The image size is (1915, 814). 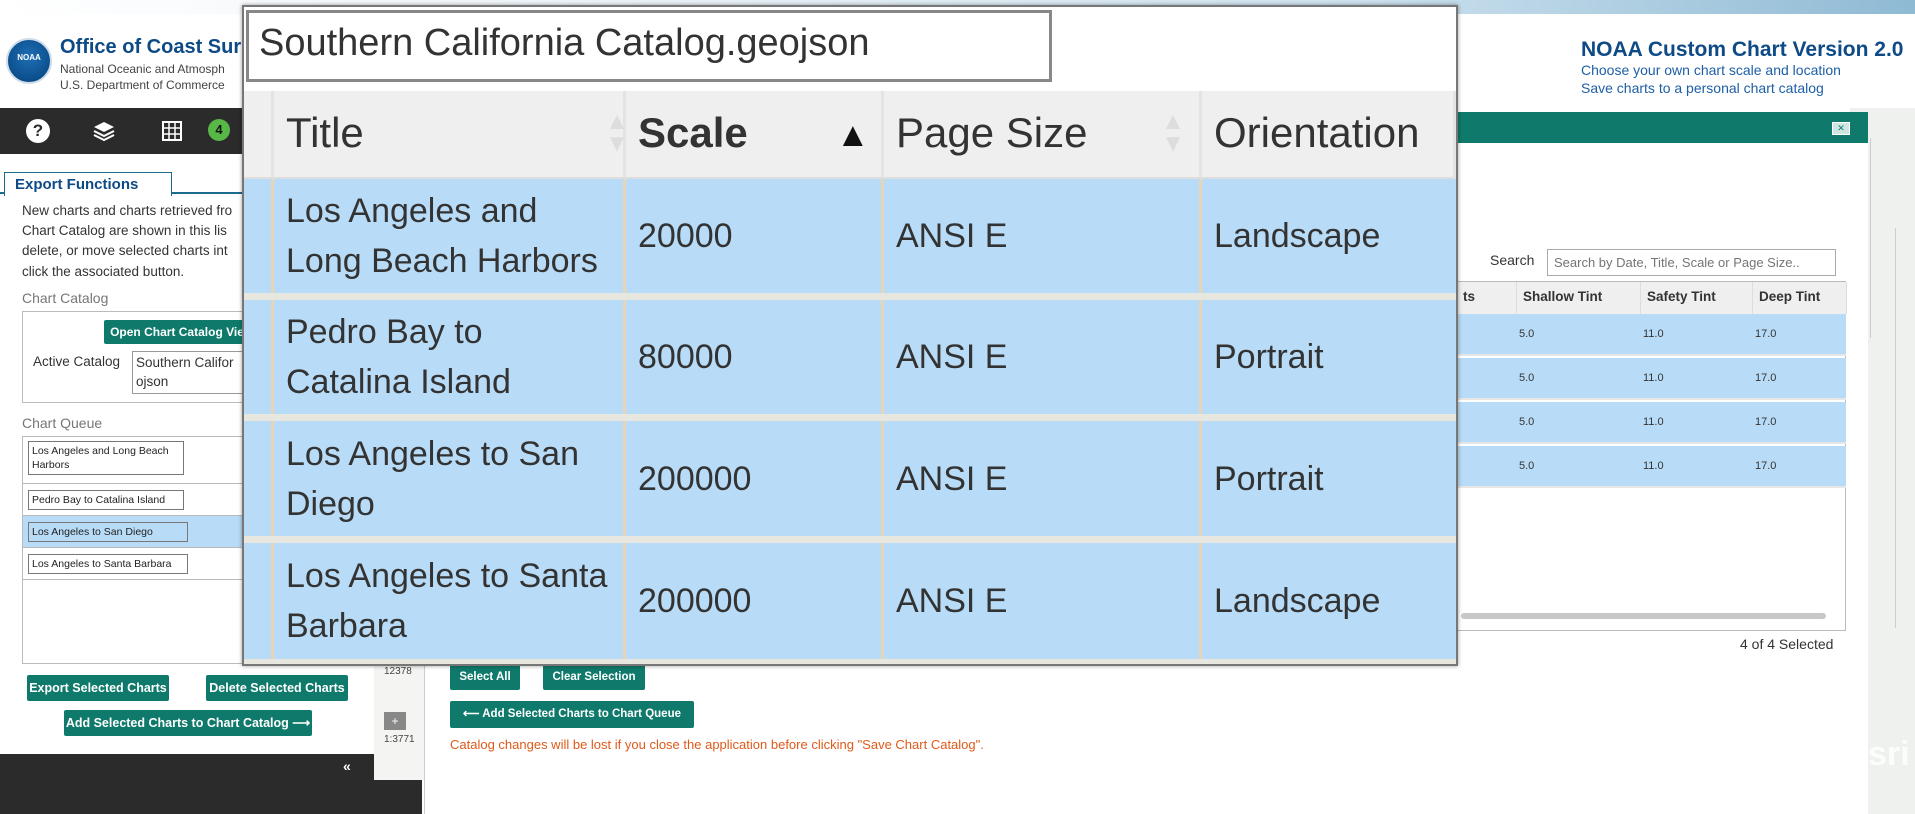 What do you see at coordinates (211, 784) in the screenshot?
I see `panel-footer` at bounding box center [211, 784].